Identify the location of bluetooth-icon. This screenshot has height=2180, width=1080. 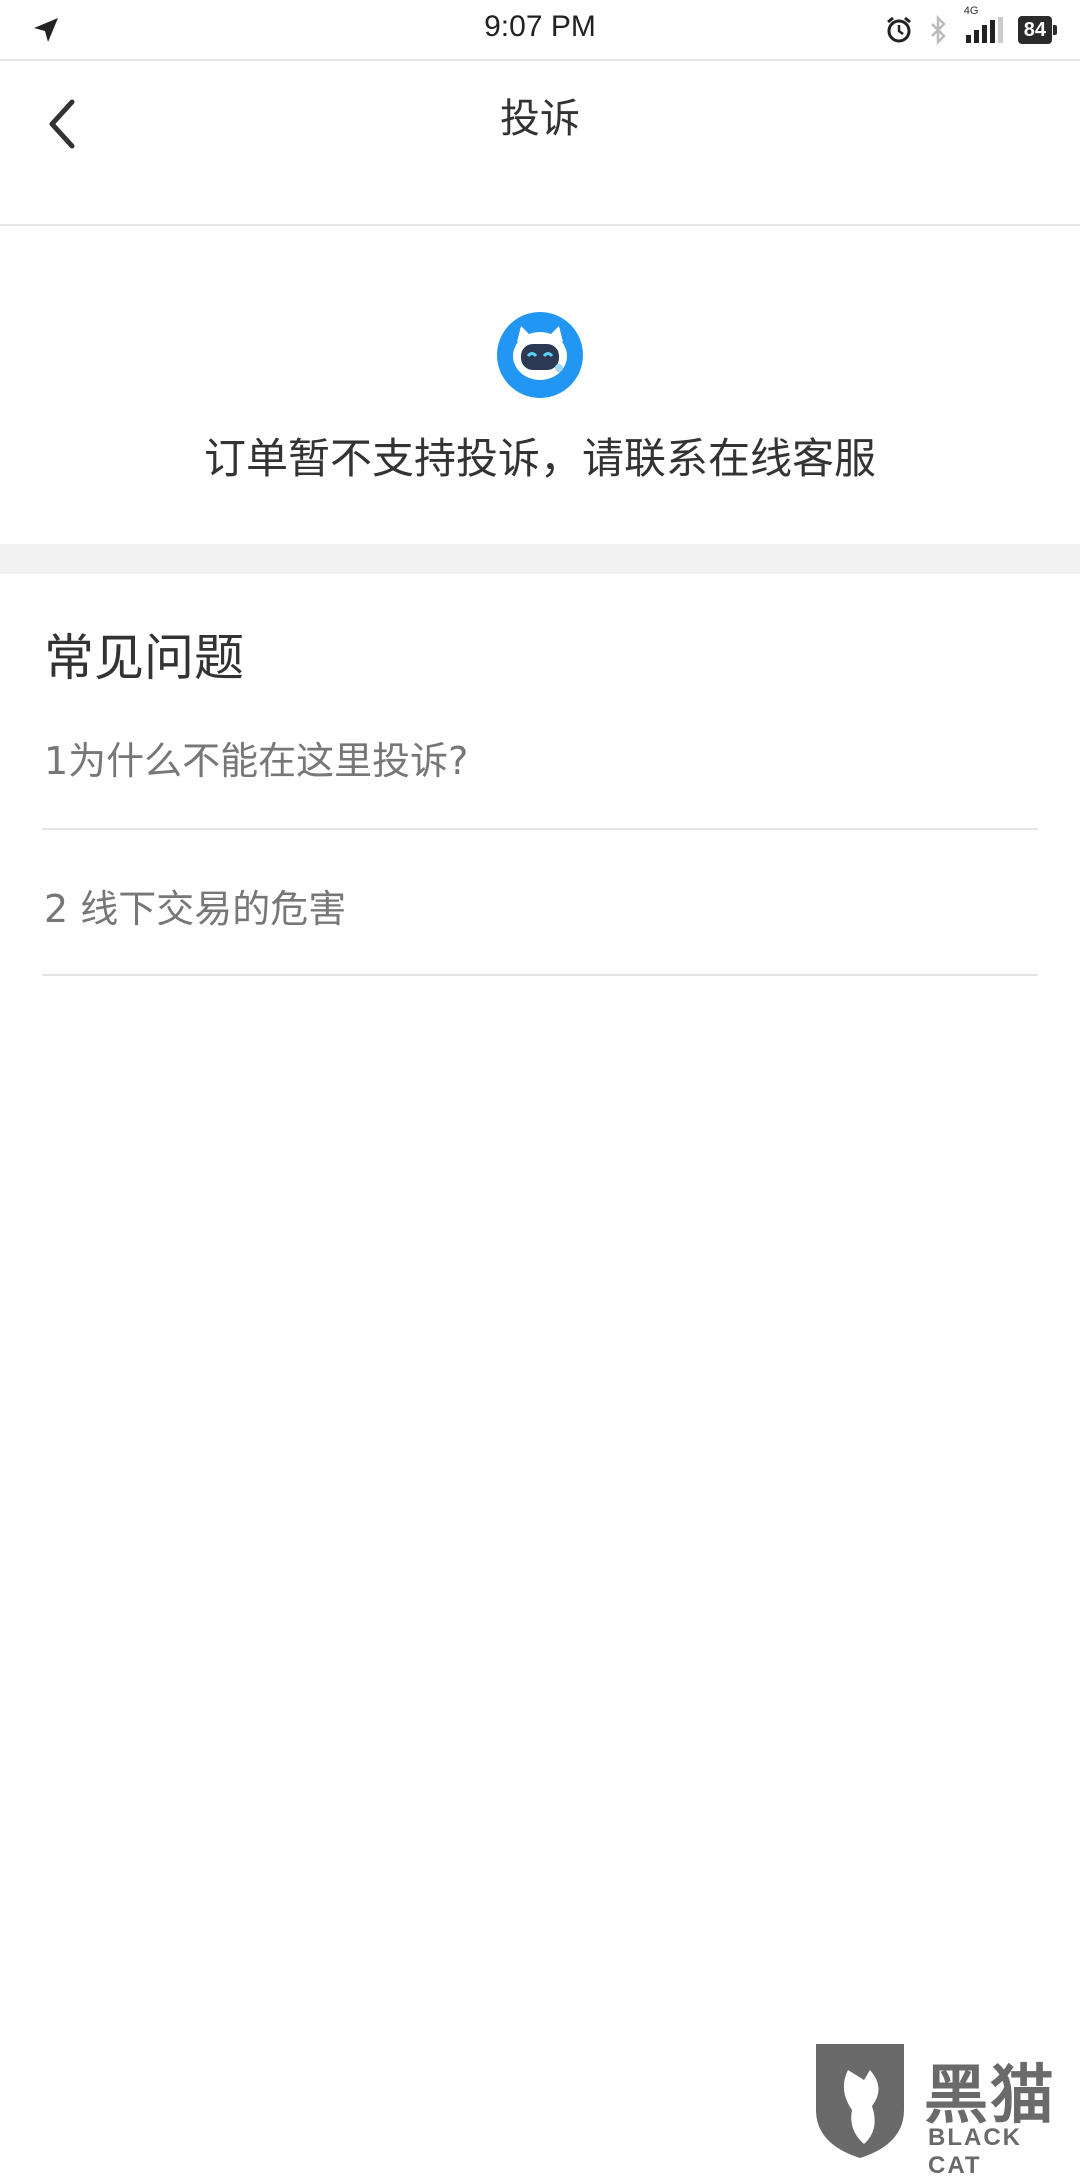
(938, 30).